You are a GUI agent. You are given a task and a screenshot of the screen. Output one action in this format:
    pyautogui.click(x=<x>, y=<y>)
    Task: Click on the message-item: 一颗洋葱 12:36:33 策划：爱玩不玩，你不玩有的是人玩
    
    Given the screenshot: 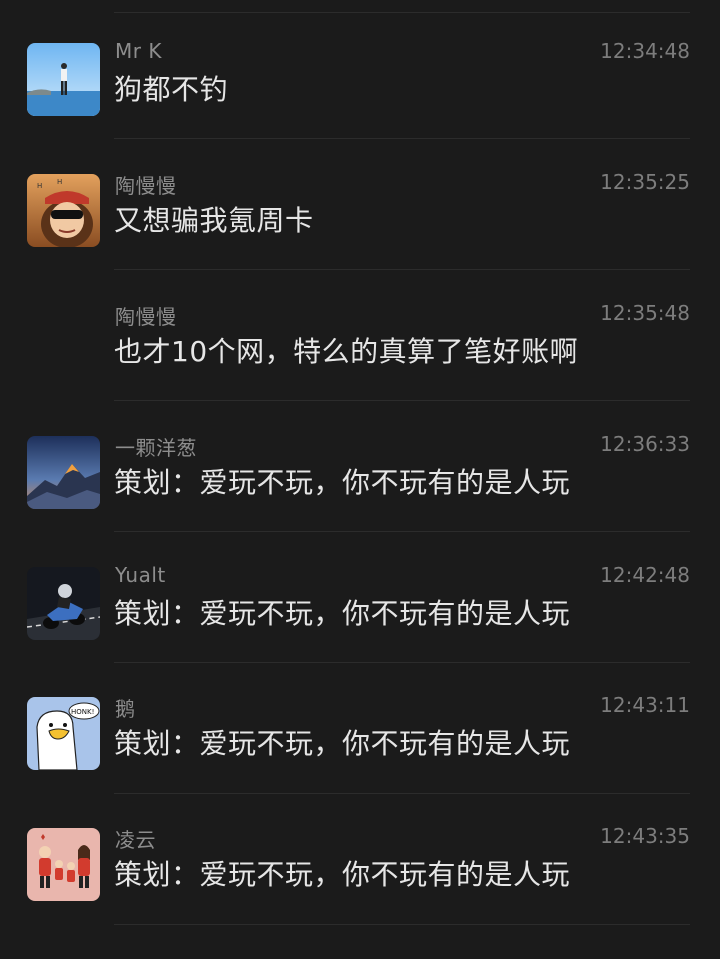 What is the action you would take?
    pyautogui.click(x=360, y=499)
    